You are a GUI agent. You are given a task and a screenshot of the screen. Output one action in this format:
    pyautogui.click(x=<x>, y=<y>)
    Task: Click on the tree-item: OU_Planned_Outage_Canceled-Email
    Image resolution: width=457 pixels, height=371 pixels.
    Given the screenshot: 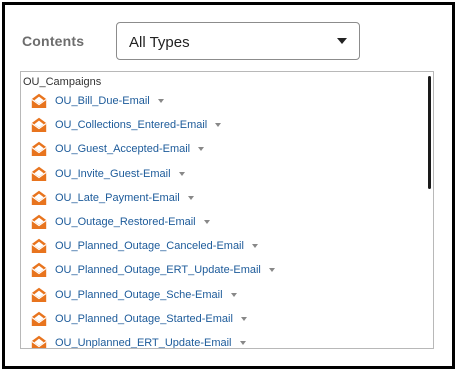 What is the action you would take?
    pyautogui.click(x=144, y=246)
    